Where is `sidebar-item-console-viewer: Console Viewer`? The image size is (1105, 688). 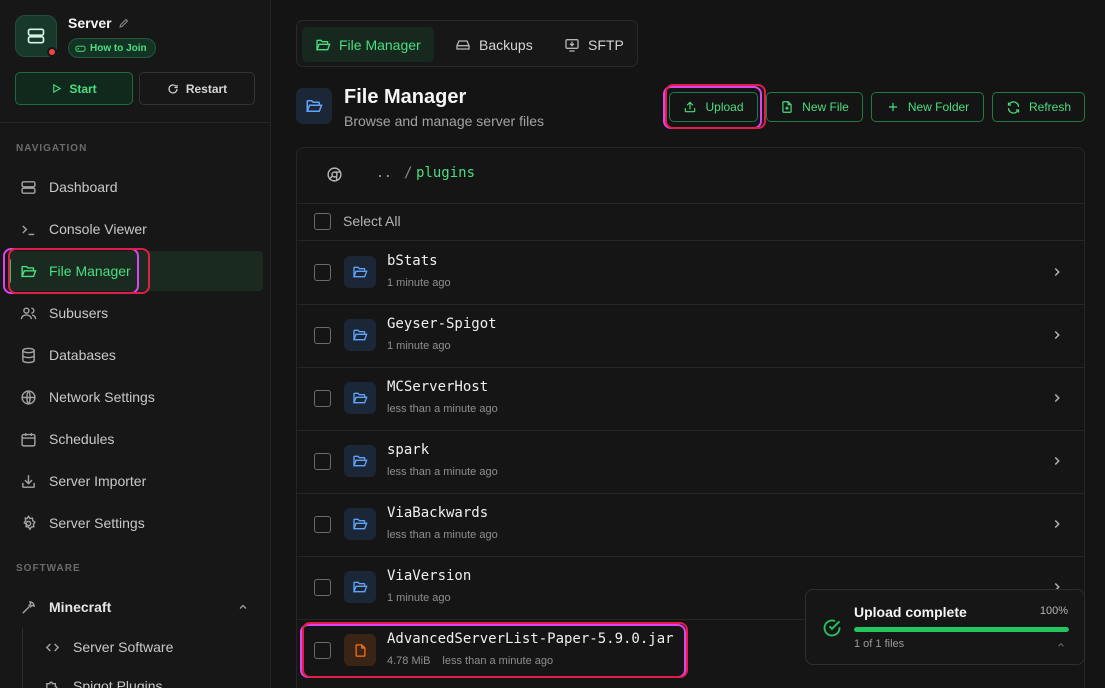
sidebar-item-console-viewer: Console Viewer is located at coordinates (135, 229).